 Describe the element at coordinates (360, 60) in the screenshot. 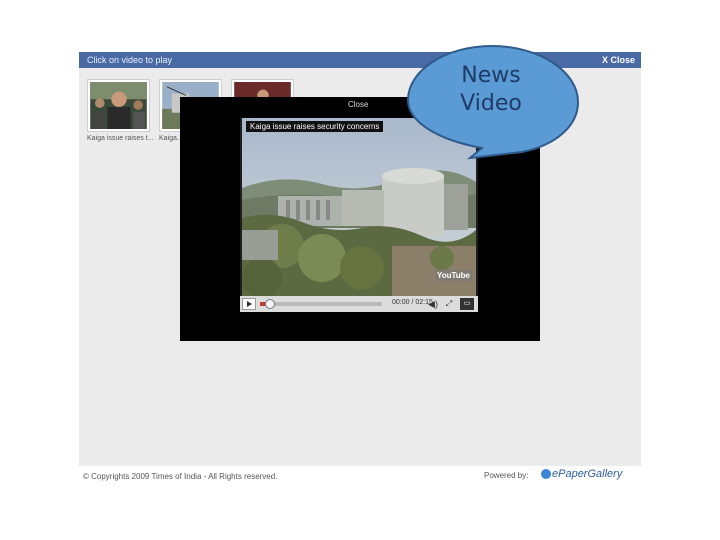

I see `gallery-header: Click on video to play X Close` at that location.